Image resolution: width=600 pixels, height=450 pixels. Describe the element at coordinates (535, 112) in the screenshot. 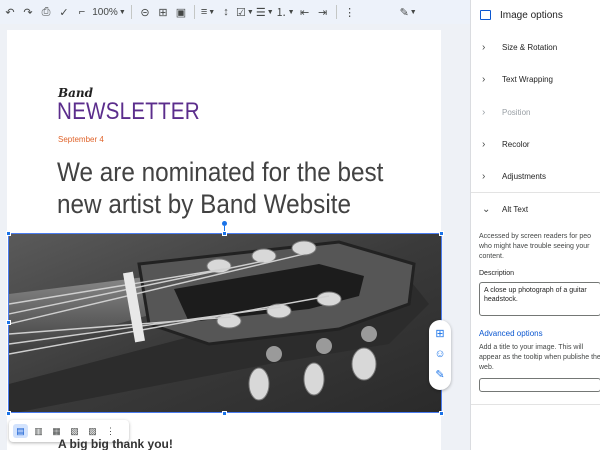

I see `section-position: › Position` at that location.